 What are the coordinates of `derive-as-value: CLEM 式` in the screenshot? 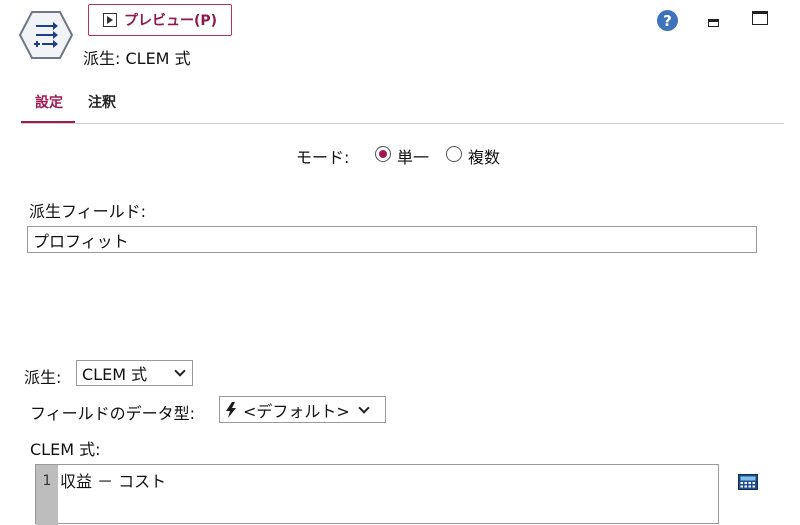 It's located at (115, 374).